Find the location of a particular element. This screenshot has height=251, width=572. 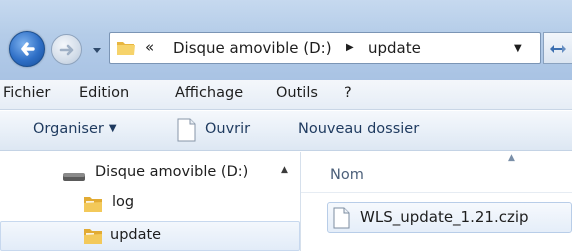

nav-item-update: update is located at coordinates (135, 235).